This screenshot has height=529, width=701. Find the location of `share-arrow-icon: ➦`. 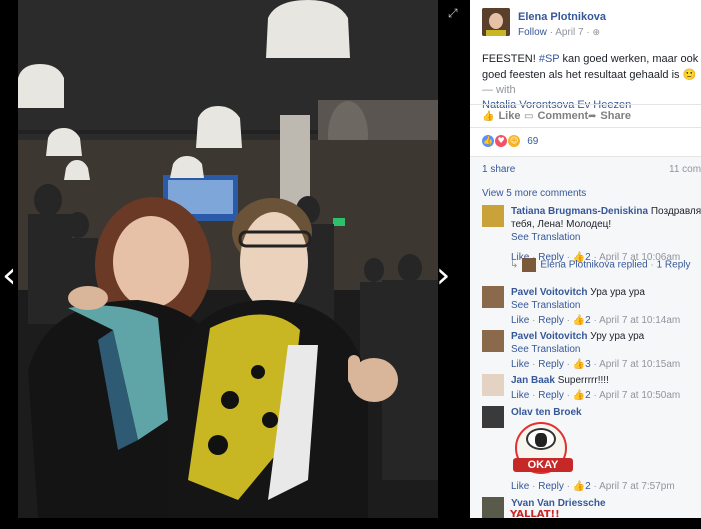

share-arrow-icon: ➦ is located at coordinates (592, 116).